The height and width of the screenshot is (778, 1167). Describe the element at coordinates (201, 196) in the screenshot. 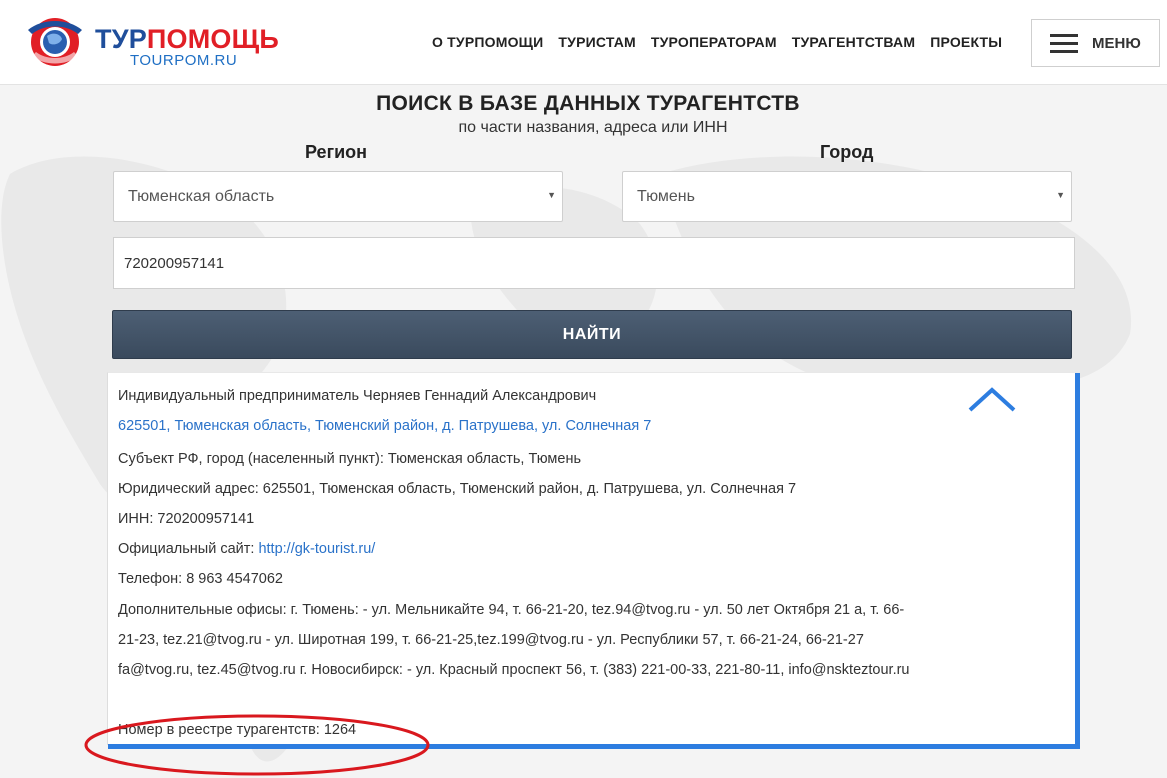

I see `region-select-value: Тюменская область` at that location.